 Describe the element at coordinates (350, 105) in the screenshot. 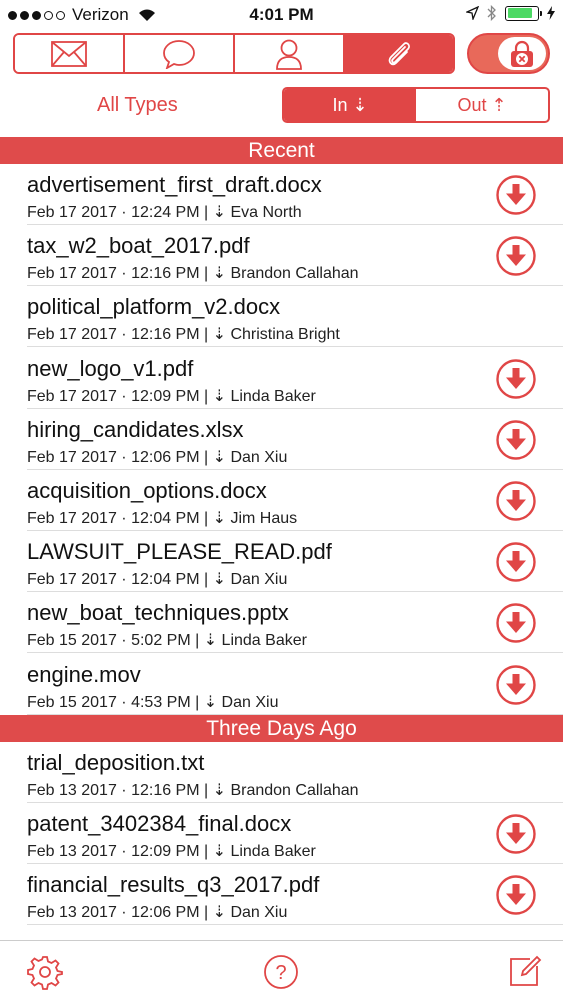

I see `filter-in-button: In ⇣` at that location.